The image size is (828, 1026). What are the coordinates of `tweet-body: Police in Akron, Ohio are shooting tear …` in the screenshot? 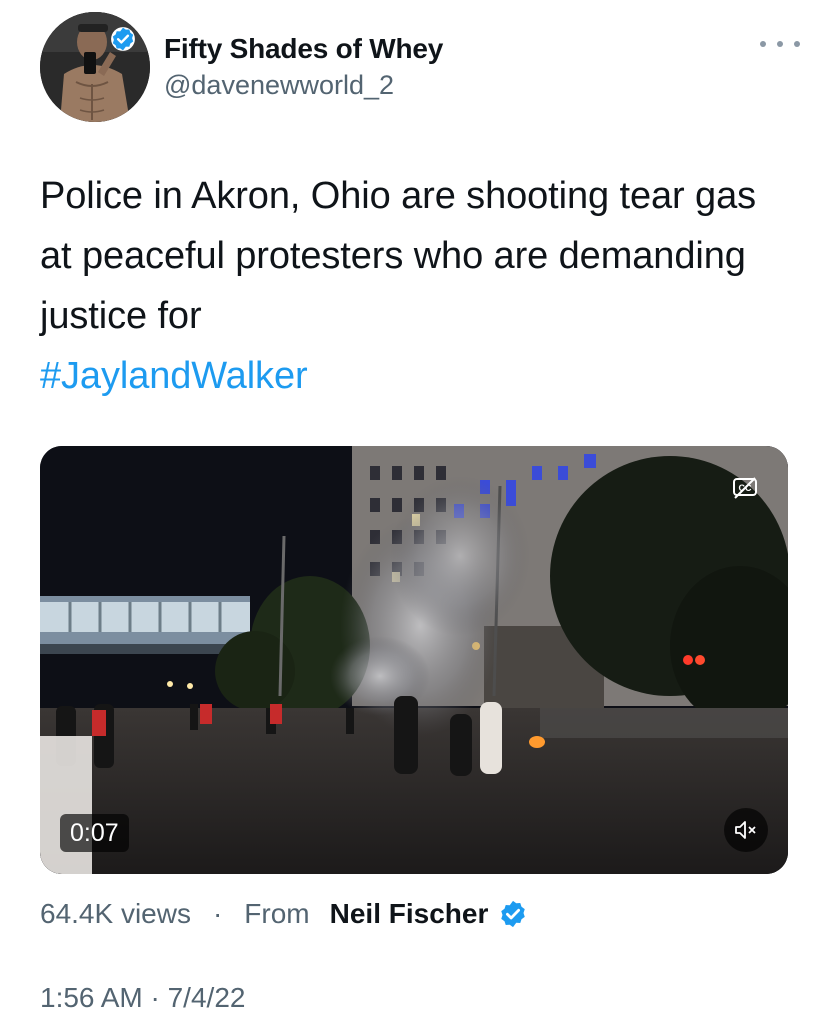 It's located at (398, 256).